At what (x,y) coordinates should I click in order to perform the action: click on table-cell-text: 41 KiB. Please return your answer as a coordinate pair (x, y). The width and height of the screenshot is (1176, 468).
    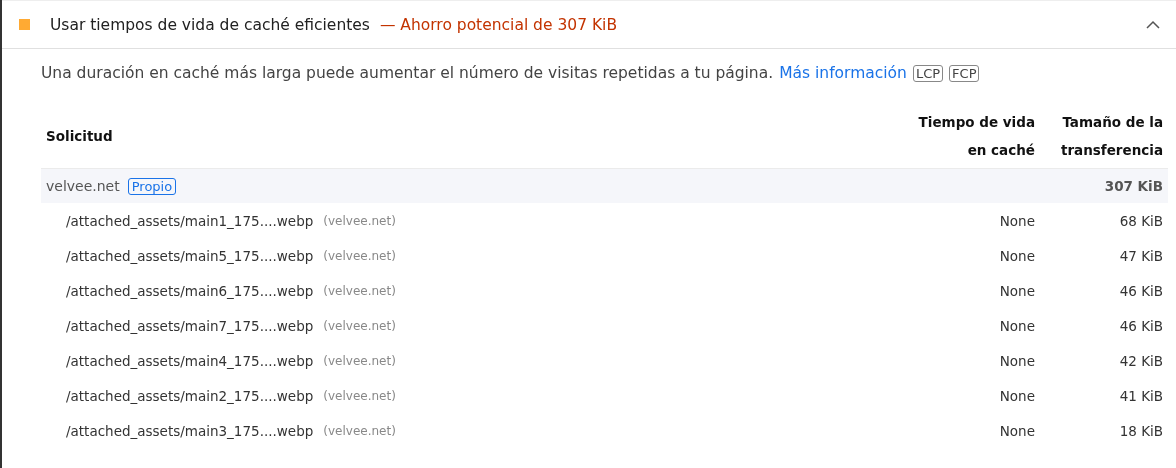
    Looking at the image, I should click on (1141, 395).